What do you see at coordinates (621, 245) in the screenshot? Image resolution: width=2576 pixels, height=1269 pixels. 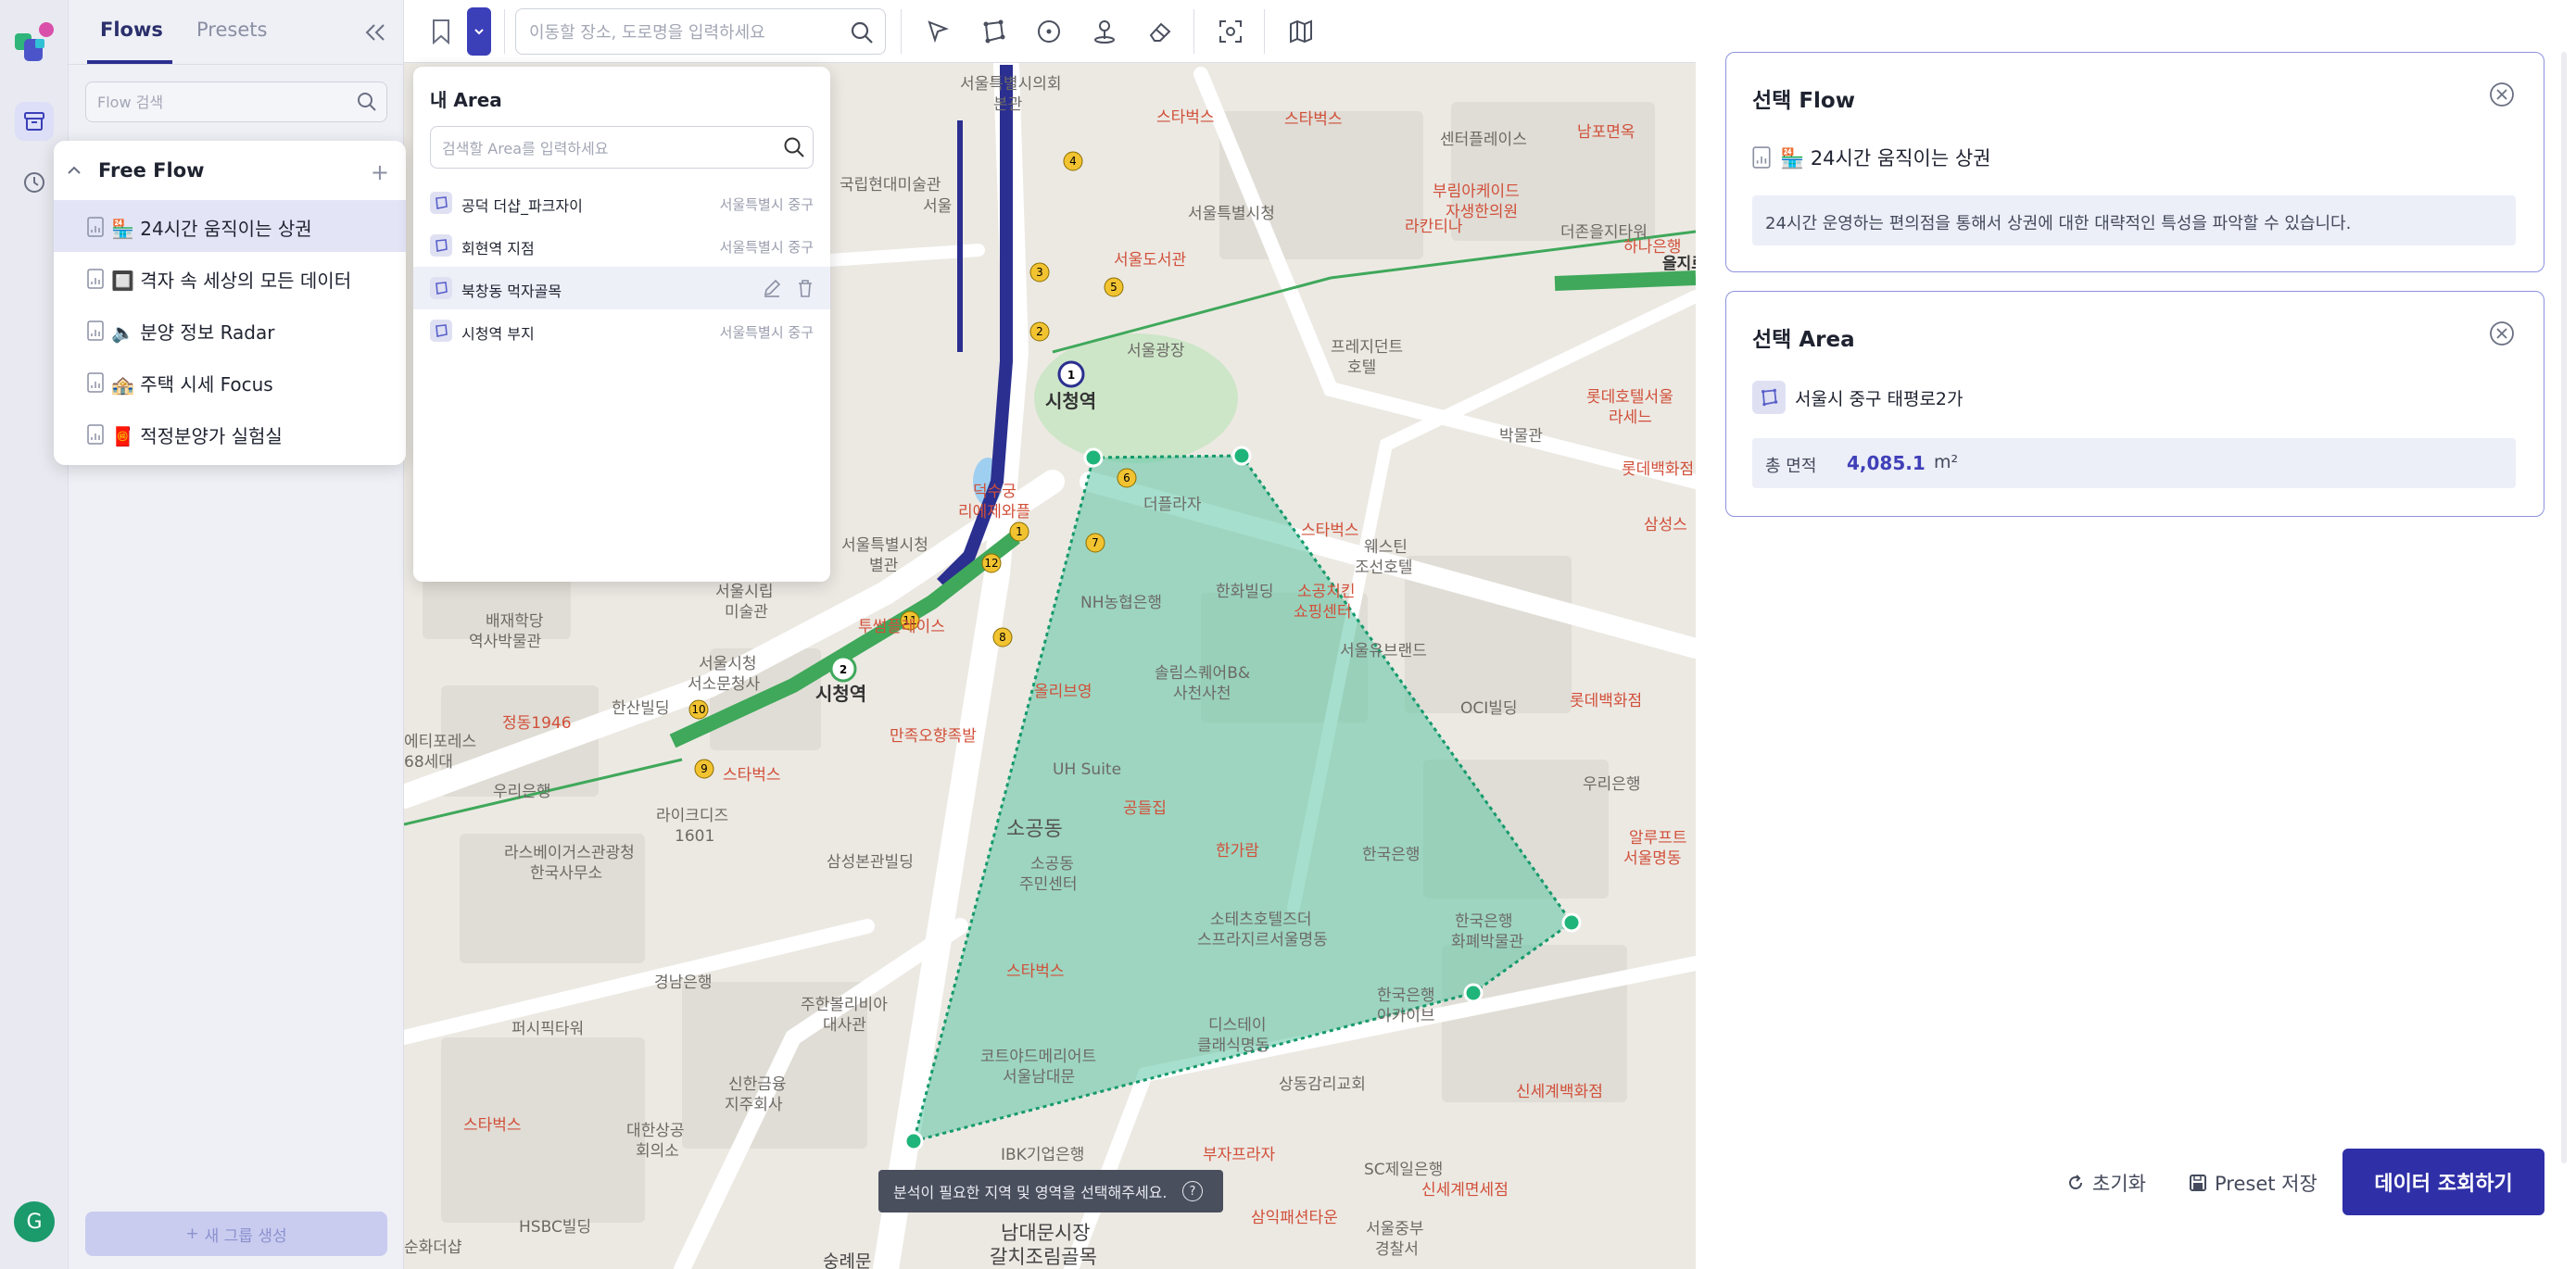 I see `area-list-item: 회현역 지점 서울특별시 중구` at bounding box center [621, 245].